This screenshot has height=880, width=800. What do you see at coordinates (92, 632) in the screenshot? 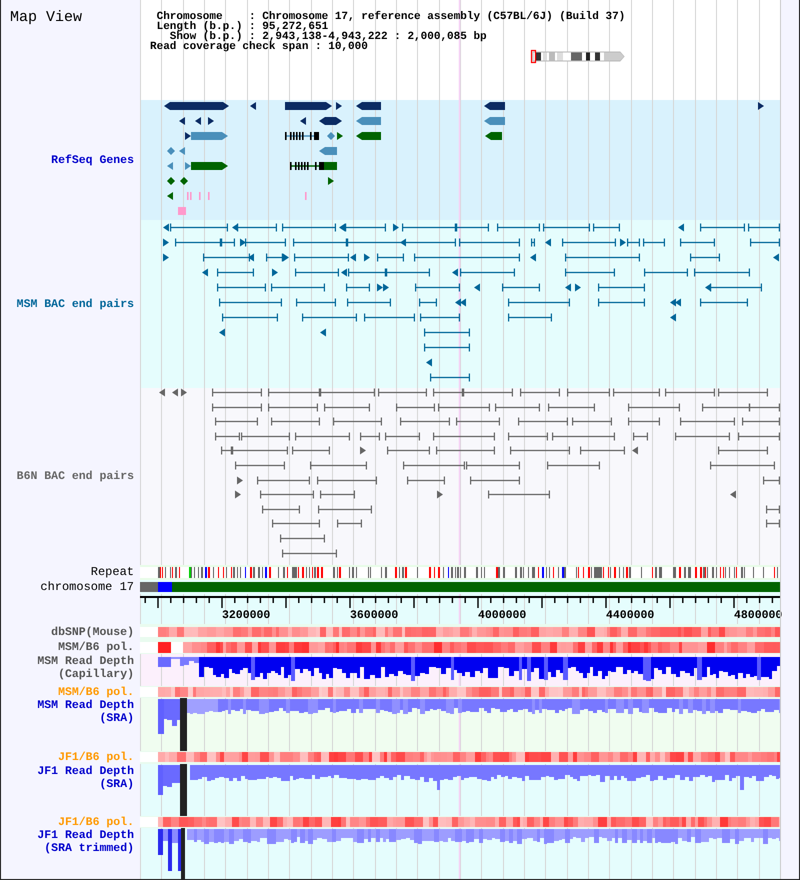
I see `track-label: dbSNP(Mouse)` at bounding box center [92, 632].